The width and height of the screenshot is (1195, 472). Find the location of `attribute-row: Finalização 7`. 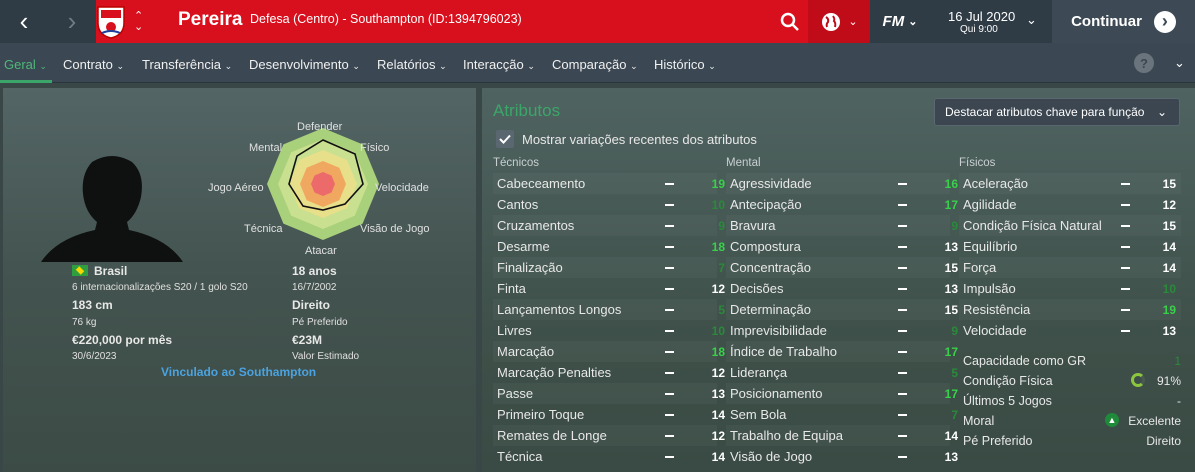

attribute-row: Finalização 7 is located at coordinates (609, 267).